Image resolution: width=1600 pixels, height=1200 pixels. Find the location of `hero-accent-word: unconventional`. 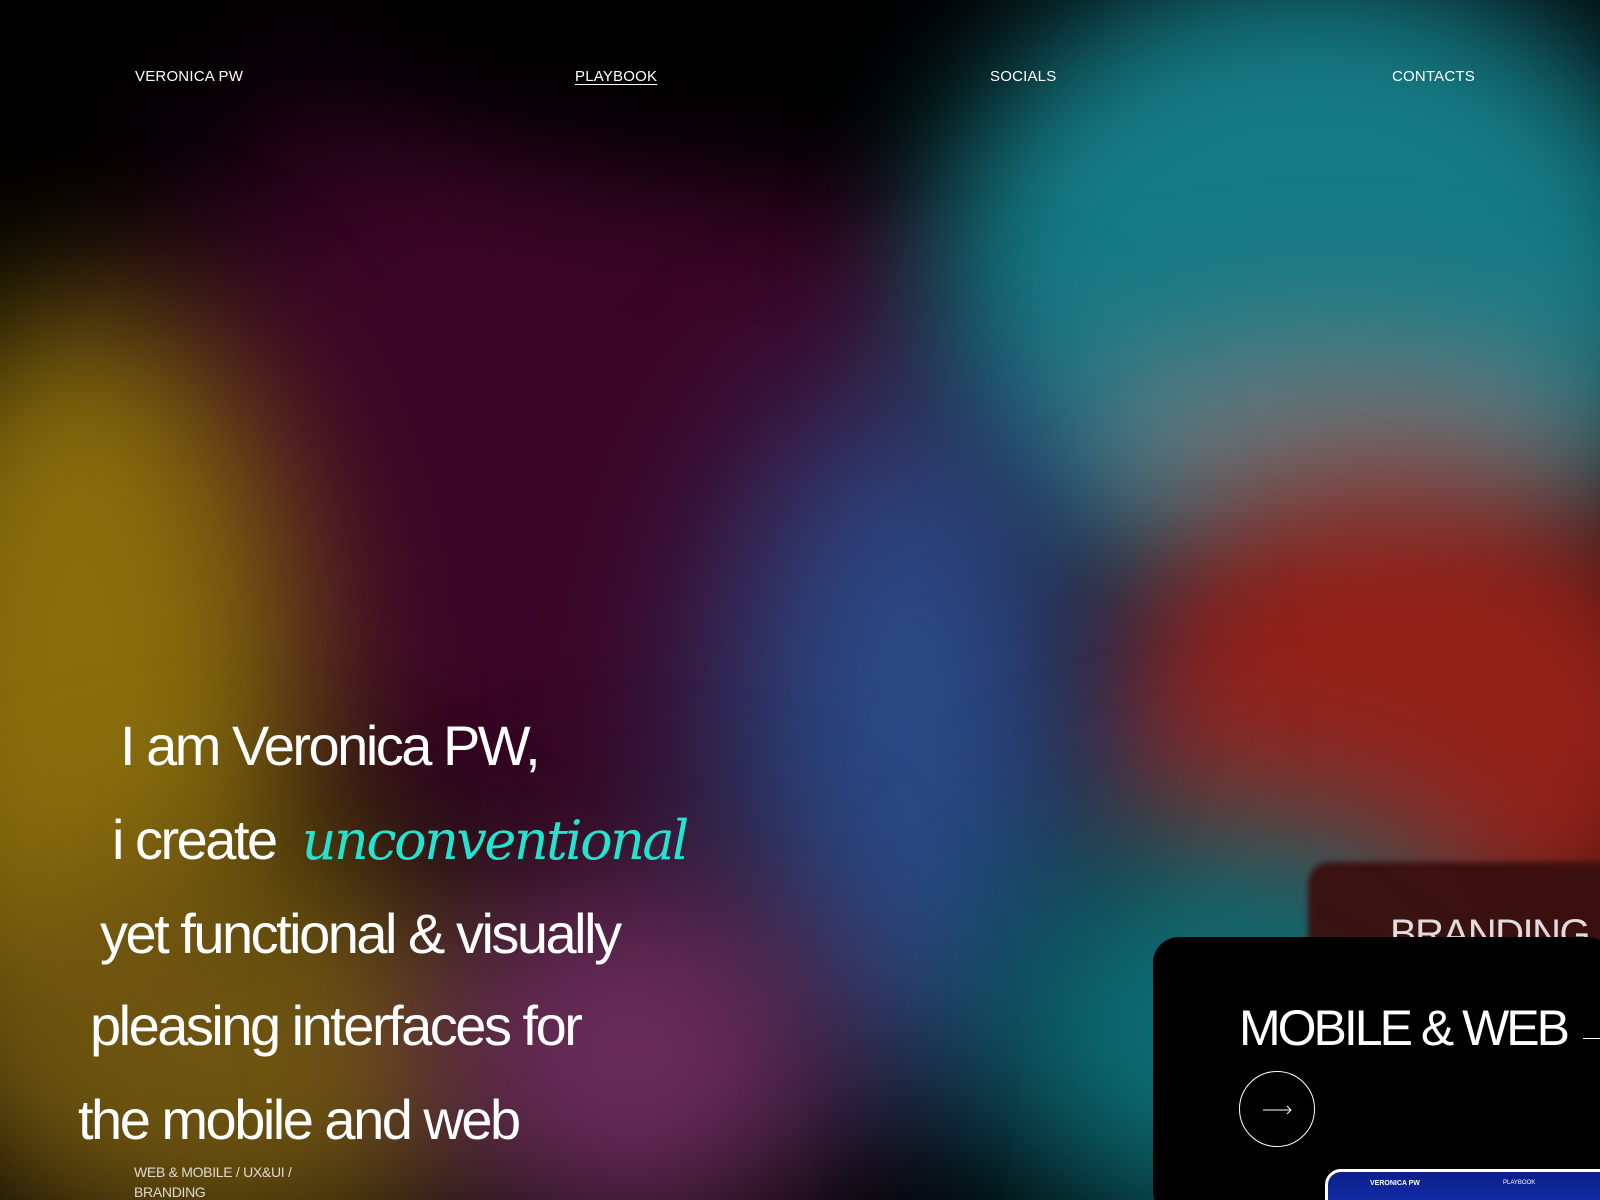

hero-accent-word: unconventional is located at coordinates (495, 840).